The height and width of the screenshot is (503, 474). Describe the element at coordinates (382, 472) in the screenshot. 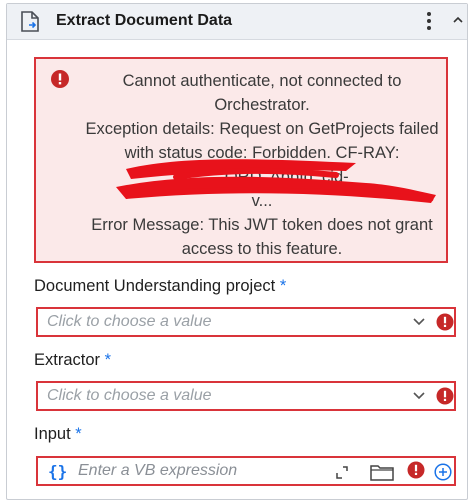

I see `folder-icon` at that location.